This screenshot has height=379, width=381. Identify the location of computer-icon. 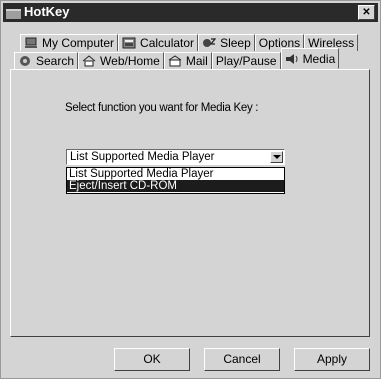
(31, 43).